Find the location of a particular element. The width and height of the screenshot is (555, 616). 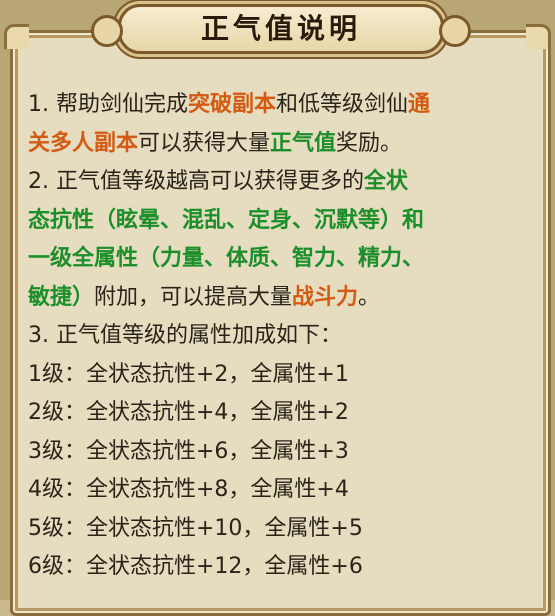

highlight-all-resist-b: 态抗性 is located at coordinates (61, 220).